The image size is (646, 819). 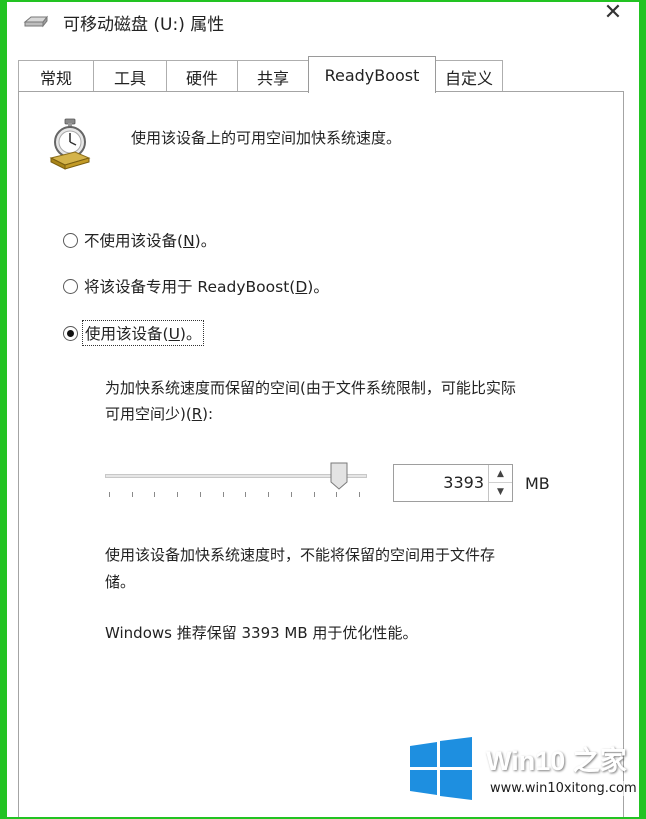 I want to click on option-label: 将该设备专用于 ReadyBoost(D)。, so click(x=206, y=287).